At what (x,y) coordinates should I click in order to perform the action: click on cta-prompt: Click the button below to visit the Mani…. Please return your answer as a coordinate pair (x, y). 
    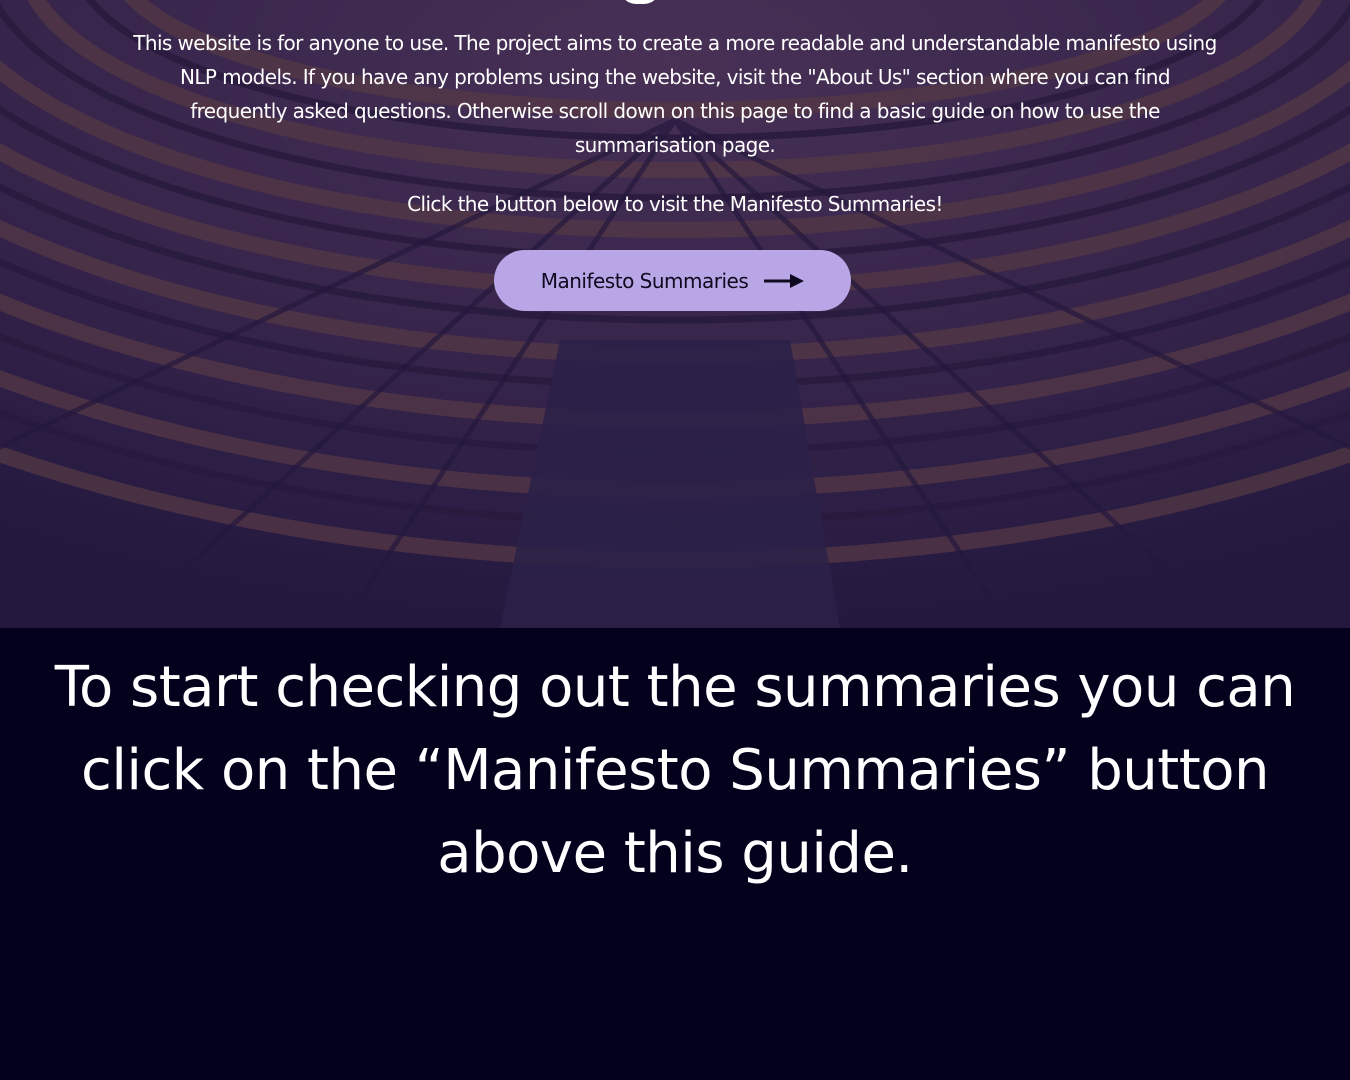
    Looking at the image, I should click on (675, 204).